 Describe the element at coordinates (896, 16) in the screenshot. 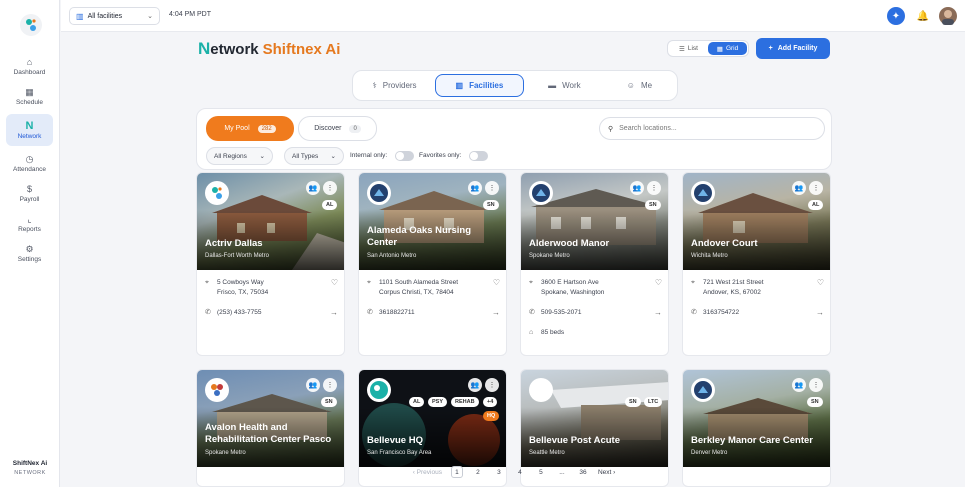

I see `ai-assistant-icon: ✦` at that location.